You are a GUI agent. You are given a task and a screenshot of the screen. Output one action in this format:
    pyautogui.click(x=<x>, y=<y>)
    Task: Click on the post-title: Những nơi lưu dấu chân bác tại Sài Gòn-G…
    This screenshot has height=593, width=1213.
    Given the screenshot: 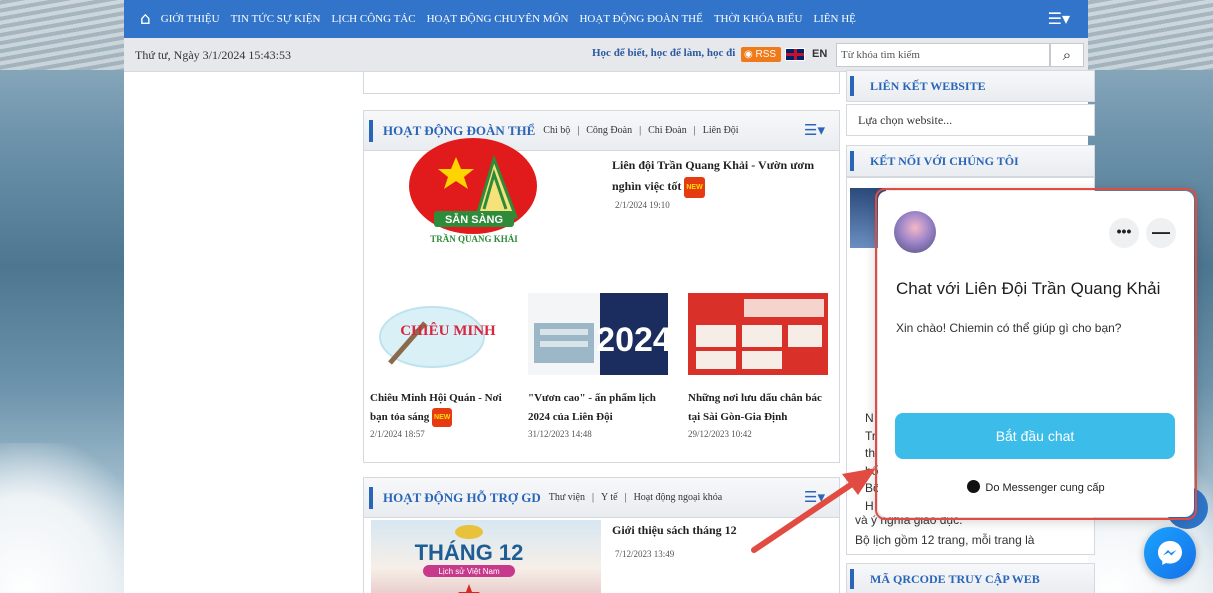 What is the action you would take?
    pyautogui.click(x=762, y=408)
    